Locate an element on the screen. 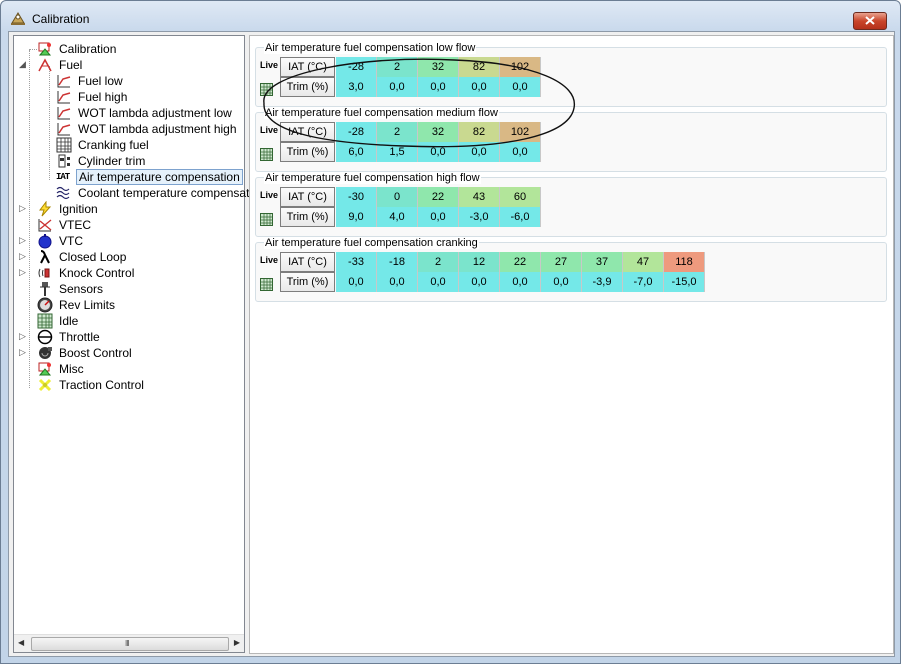 The height and width of the screenshot is (664, 901). scroll-right-arrow-icon: ▶ is located at coordinates (237, 642).